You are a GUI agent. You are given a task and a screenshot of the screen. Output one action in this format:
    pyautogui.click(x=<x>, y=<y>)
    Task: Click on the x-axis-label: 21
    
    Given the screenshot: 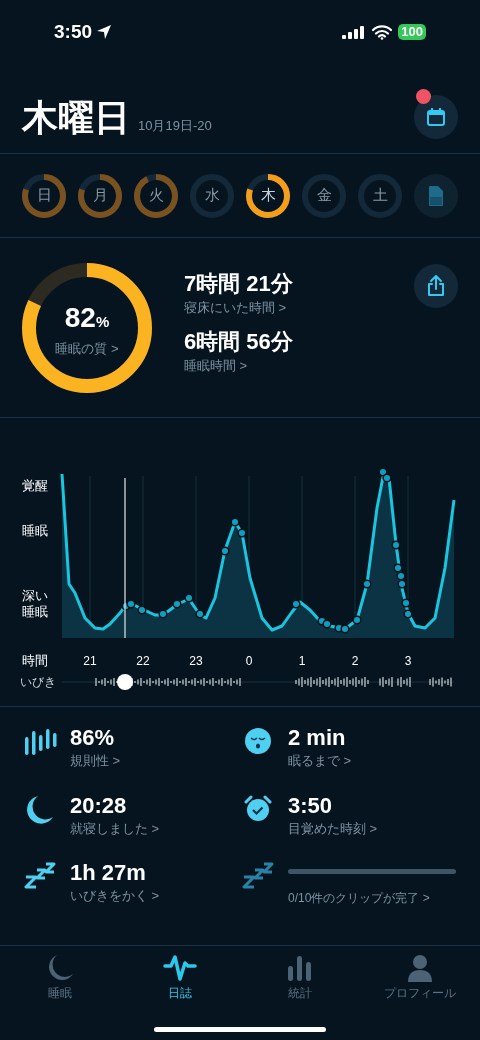 What is the action you would take?
    pyautogui.click(x=90, y=661)
    